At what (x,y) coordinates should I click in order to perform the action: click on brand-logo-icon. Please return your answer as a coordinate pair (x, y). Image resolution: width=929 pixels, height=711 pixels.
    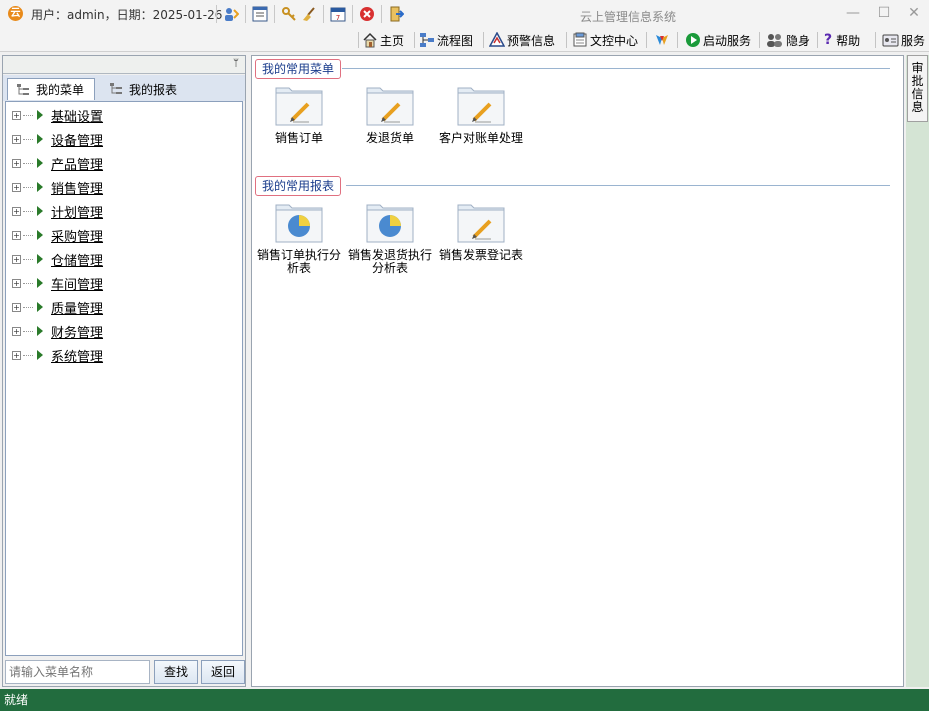
    Looking at the image, I should click on (662, 40).